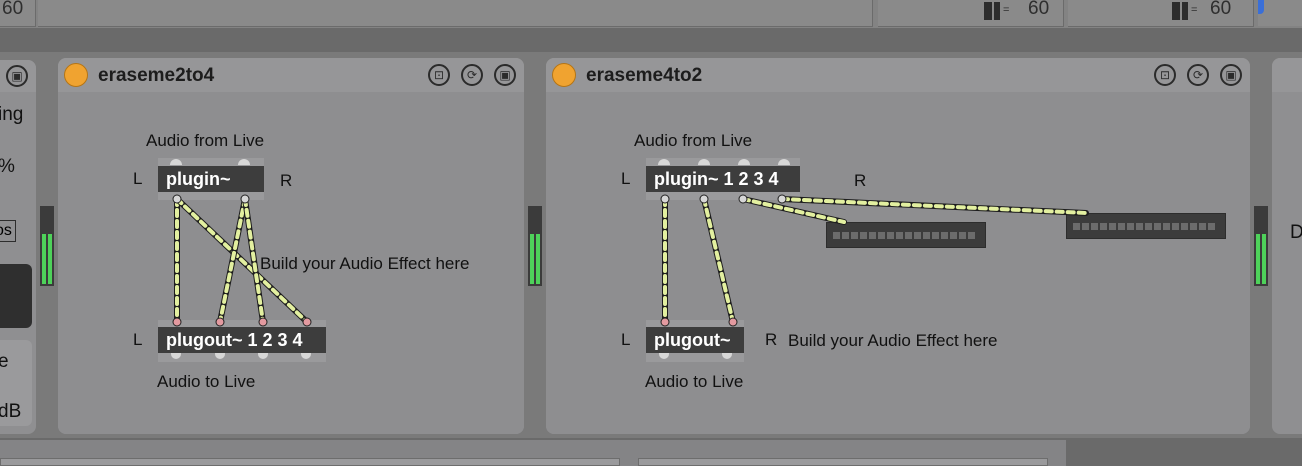 This screenshot has height=466, width=1302. I want to click on plugin-object: plugin~, so click(211, 179).